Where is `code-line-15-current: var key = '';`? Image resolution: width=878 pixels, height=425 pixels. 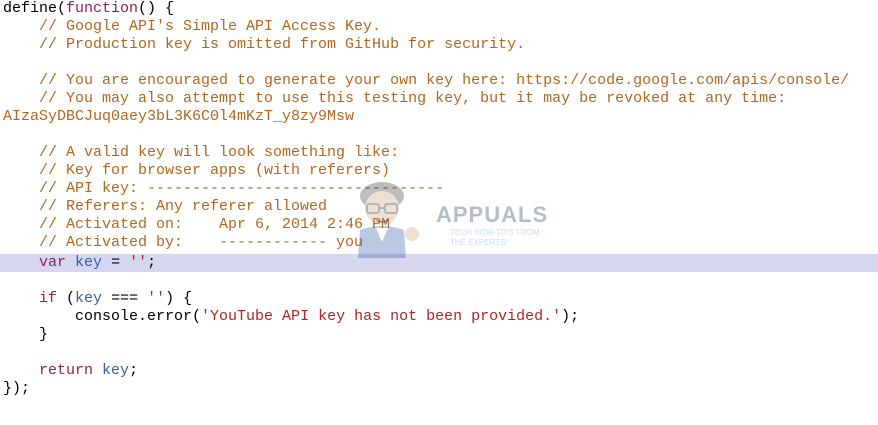
code-line-15-current: var key = ''; is located at coordinates (439, 263).